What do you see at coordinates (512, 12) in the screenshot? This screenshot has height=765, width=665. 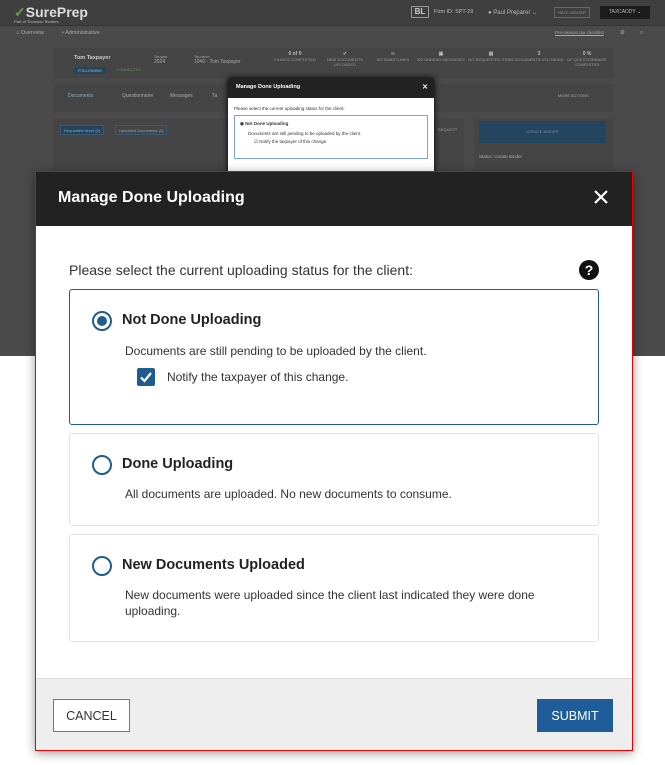 I see `user-menu: ● Paul Preparer ⌄` at bounding box center [512, 12].